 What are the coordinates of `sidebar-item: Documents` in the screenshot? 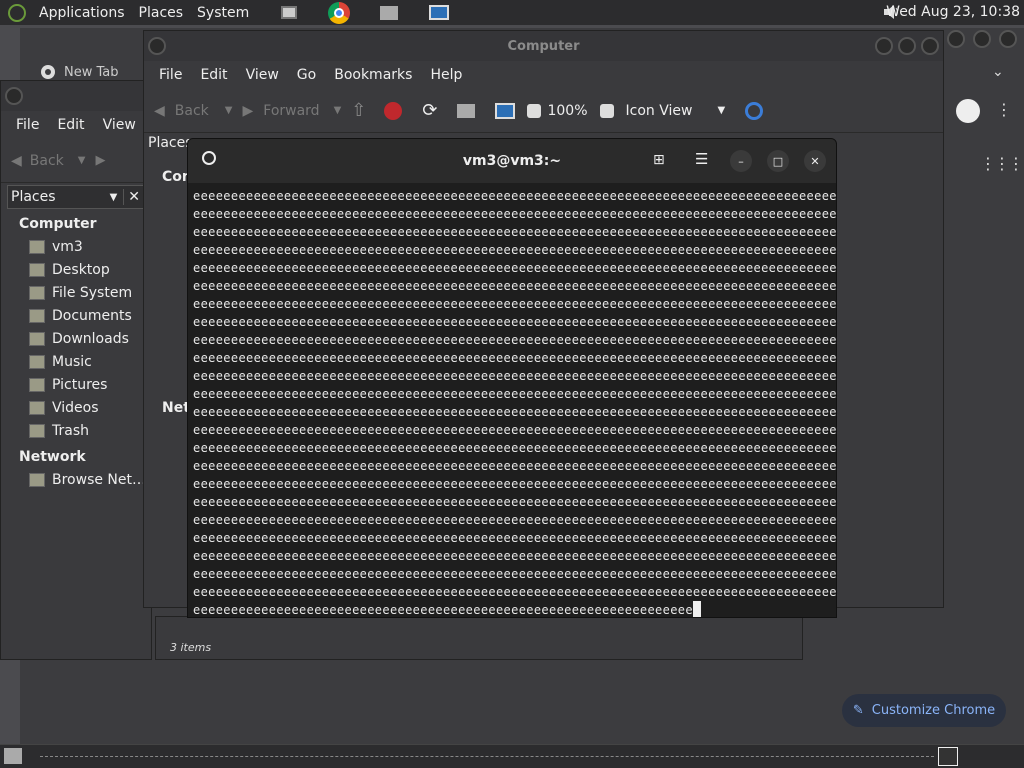 It's located at (76, 315).